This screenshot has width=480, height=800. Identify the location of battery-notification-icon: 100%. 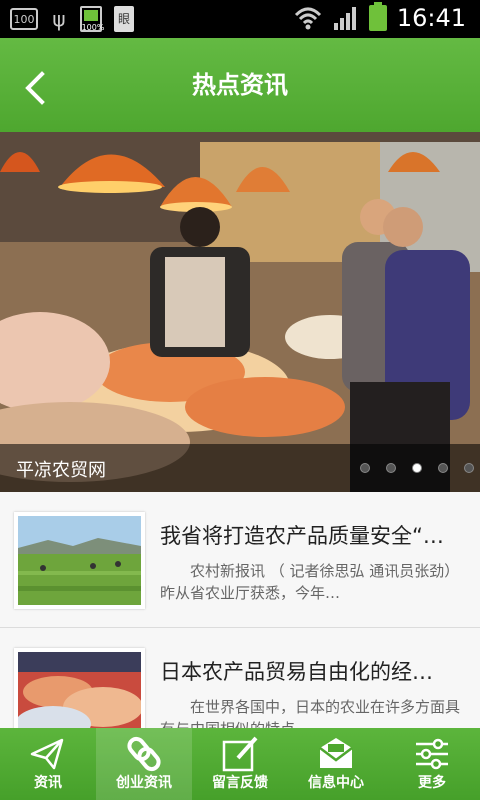
(92, 19).